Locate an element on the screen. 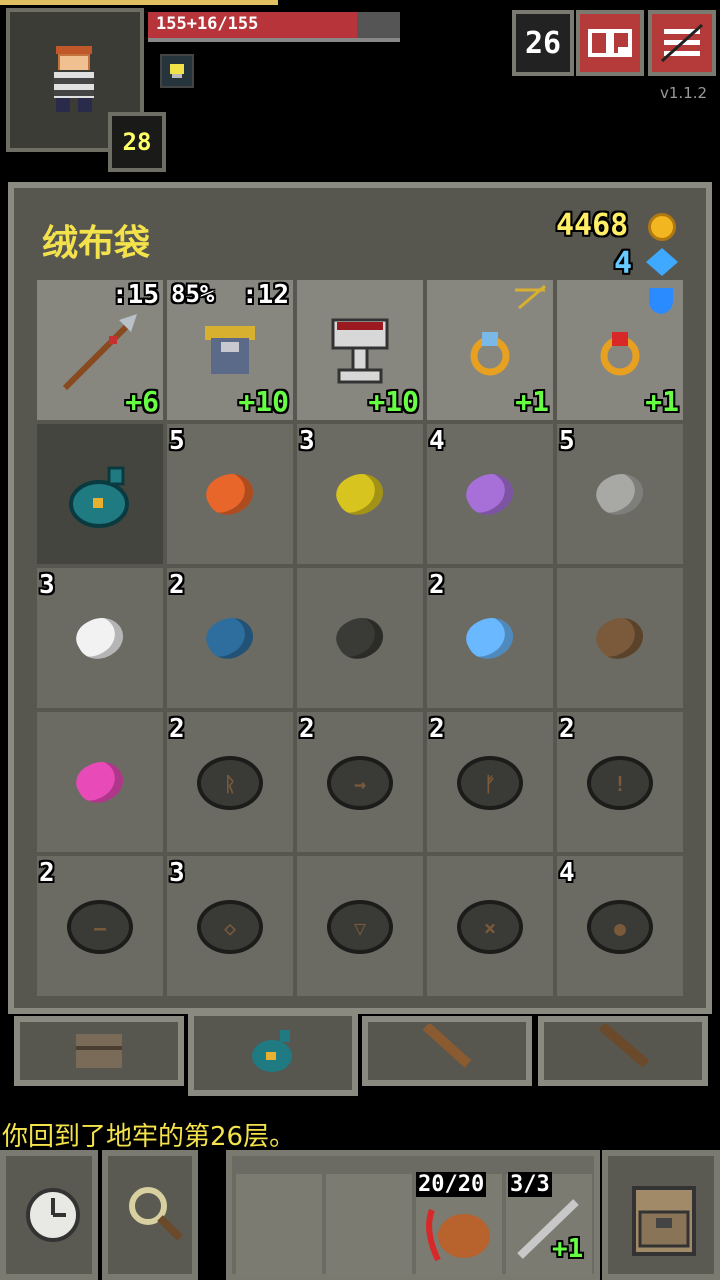 Image resolution: width=720 pixels, height=1280 pixels. rune-glyph: × is located at coordinates (490, 928).